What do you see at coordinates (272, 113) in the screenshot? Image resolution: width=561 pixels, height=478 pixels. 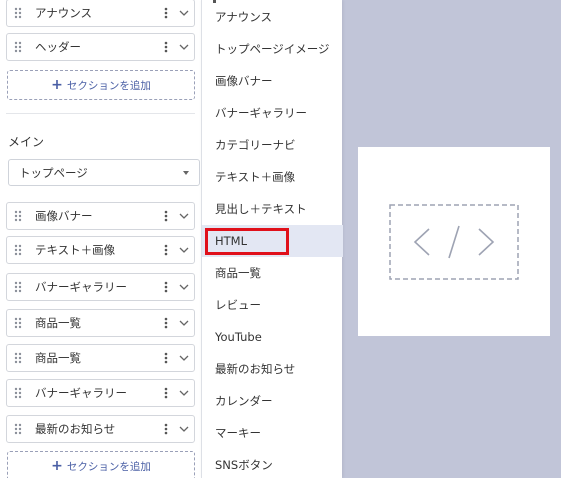 I see `menu-item: バナーギャラリー` at bounding box center [272, 113].